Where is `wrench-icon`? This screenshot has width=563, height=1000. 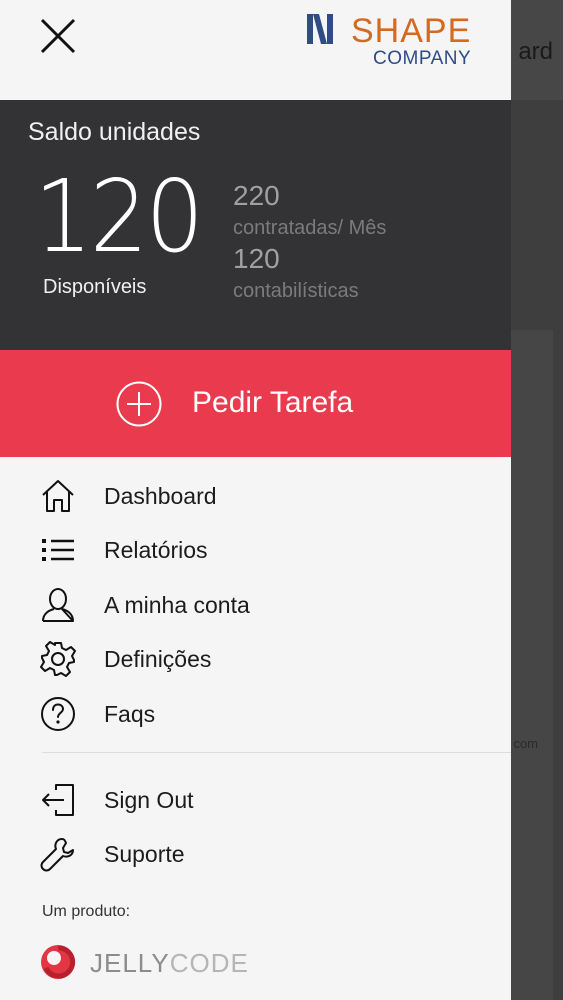
wrench-icon is located at coordinates (57, 855).